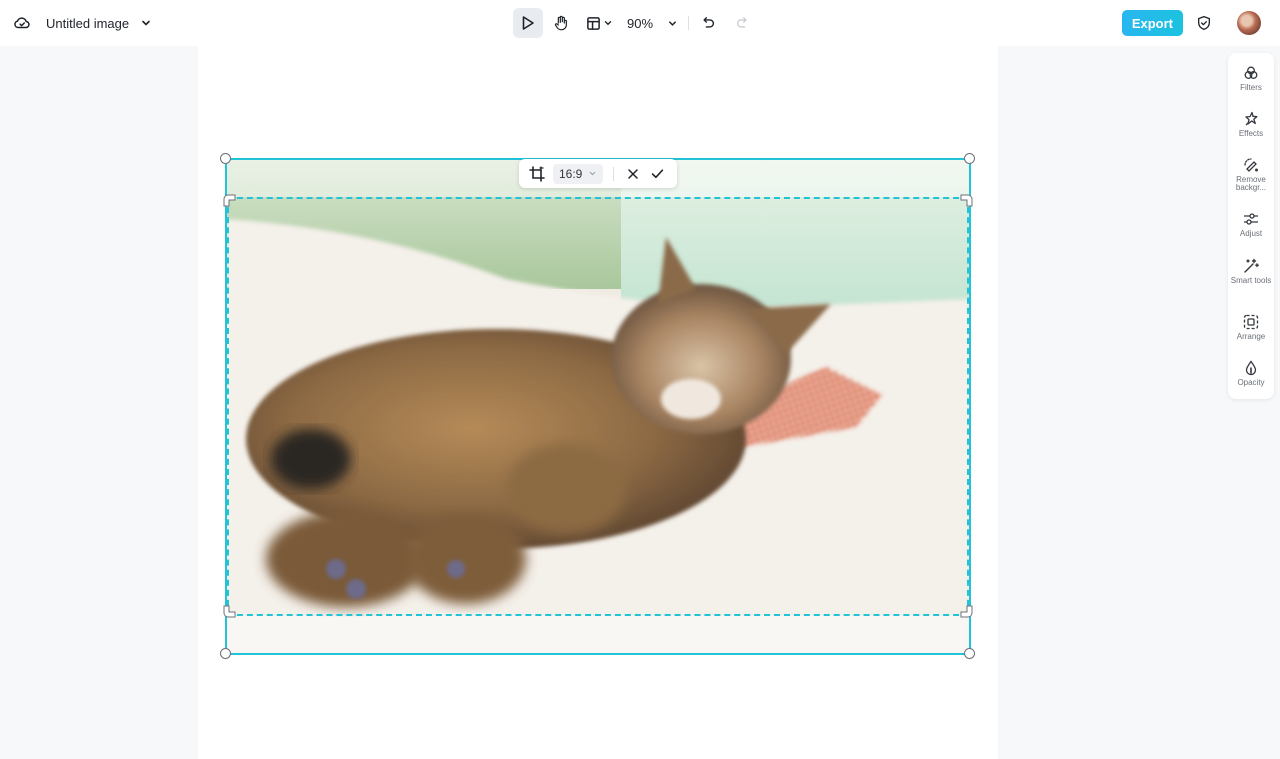 The height and width of the screenshot is (759, 1280). What do you see at coordinates (87, 23) in the screenshot?
I see `document-title: Untitled image` at bounding box center [87, 23].